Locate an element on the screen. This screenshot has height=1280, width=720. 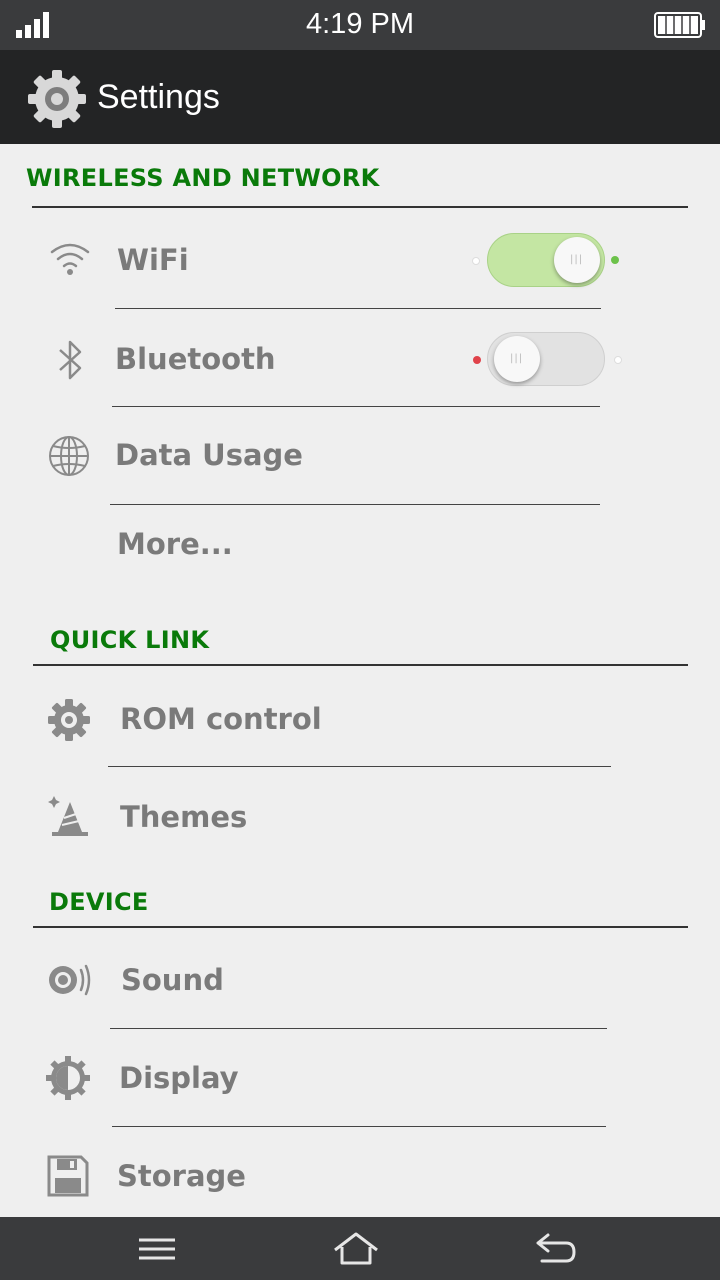
bluetooth-label: Bluetooth is located at coordinates (195, 359).